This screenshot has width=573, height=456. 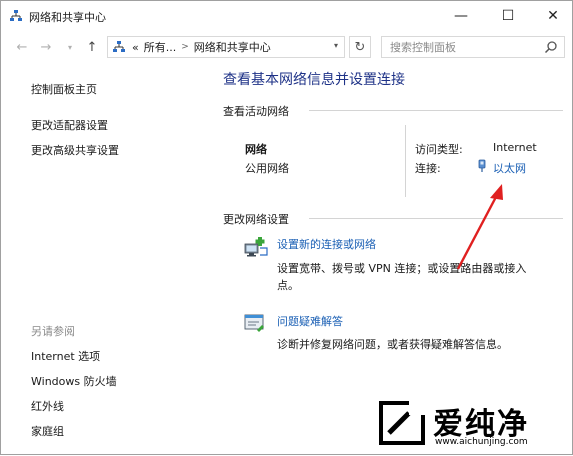 What do you see at coordinates (479, 227) in the screenshot?
I see `annotation-arrow` at bounding box center [479, 227].